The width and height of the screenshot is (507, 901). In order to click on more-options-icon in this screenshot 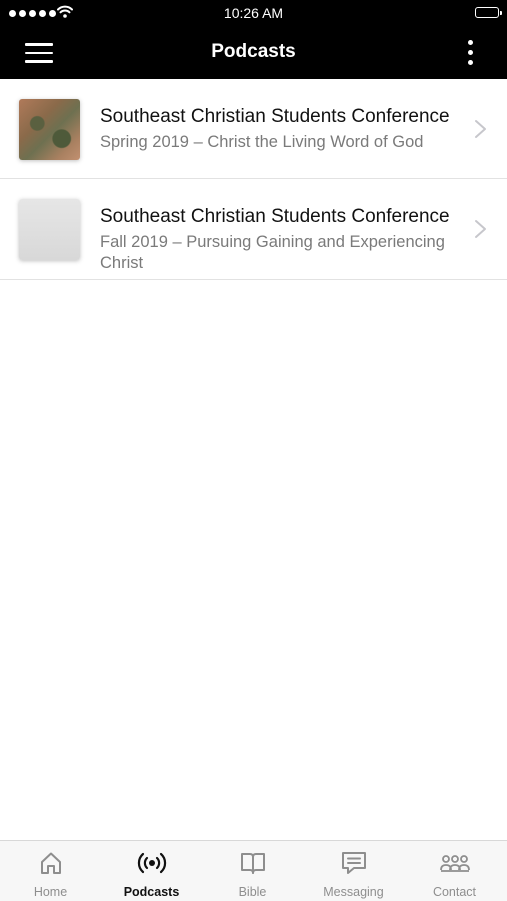, I will do `click(471, 53)`.